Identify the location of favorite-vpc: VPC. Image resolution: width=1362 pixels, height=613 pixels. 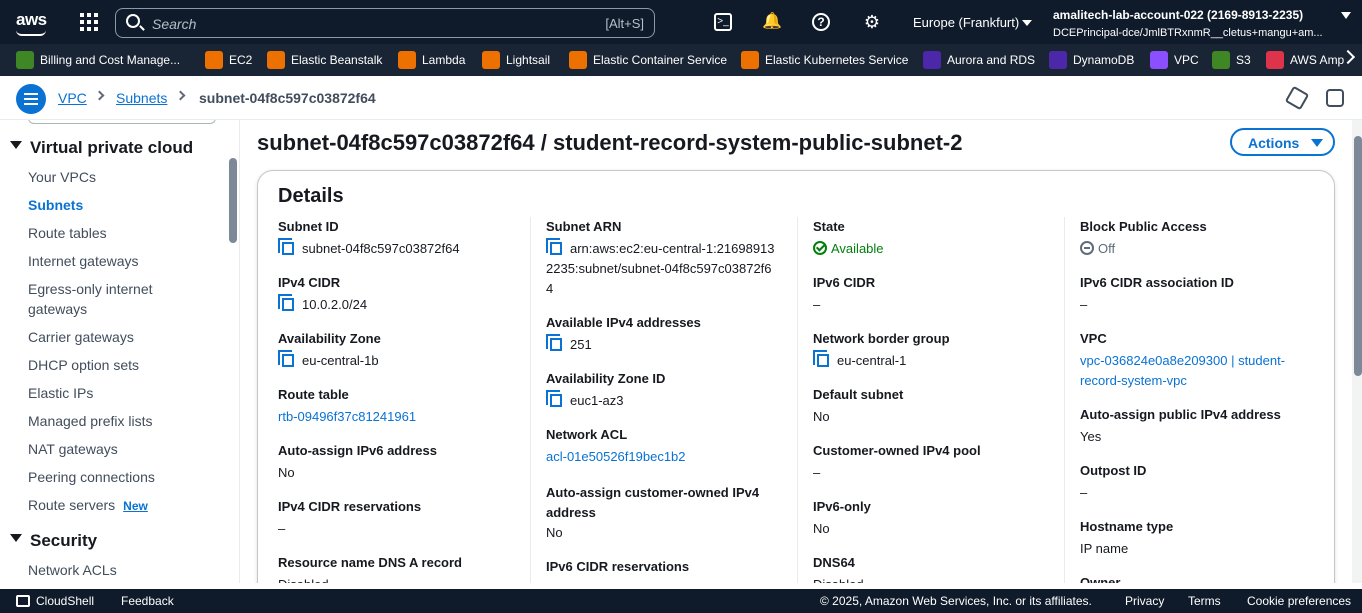
(1174, 60).